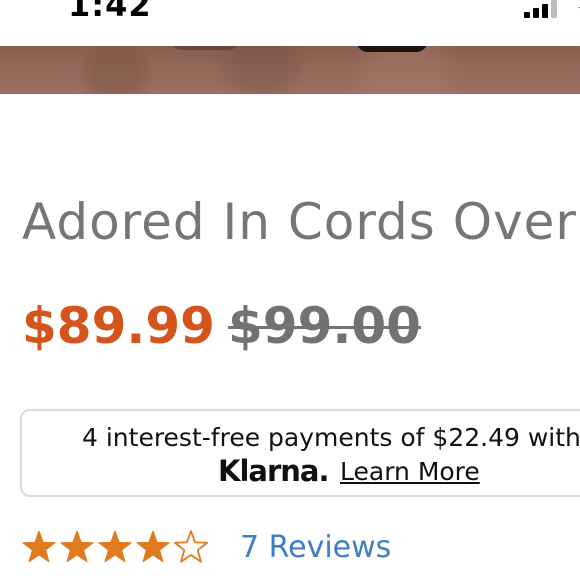 This screenshot has height=580, width=580. Describe the element at coordinates (110, 12) in the screenshot. I see `status-time: 1:42` at that location.